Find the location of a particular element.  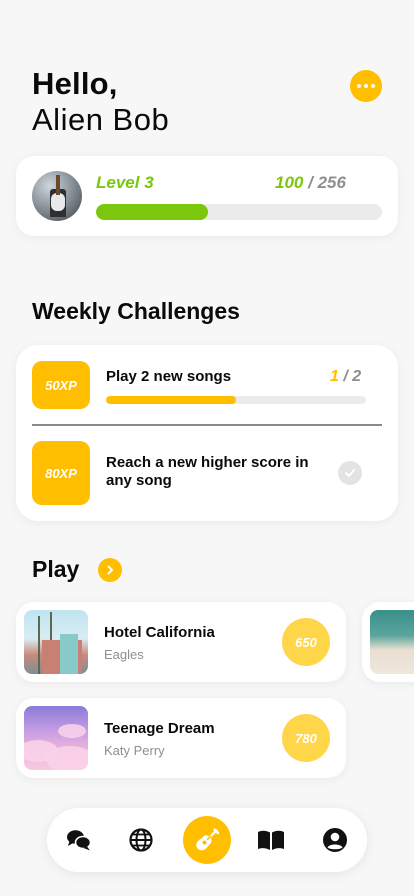

avatar-guitar-neck is located at coordinates (58, 185).